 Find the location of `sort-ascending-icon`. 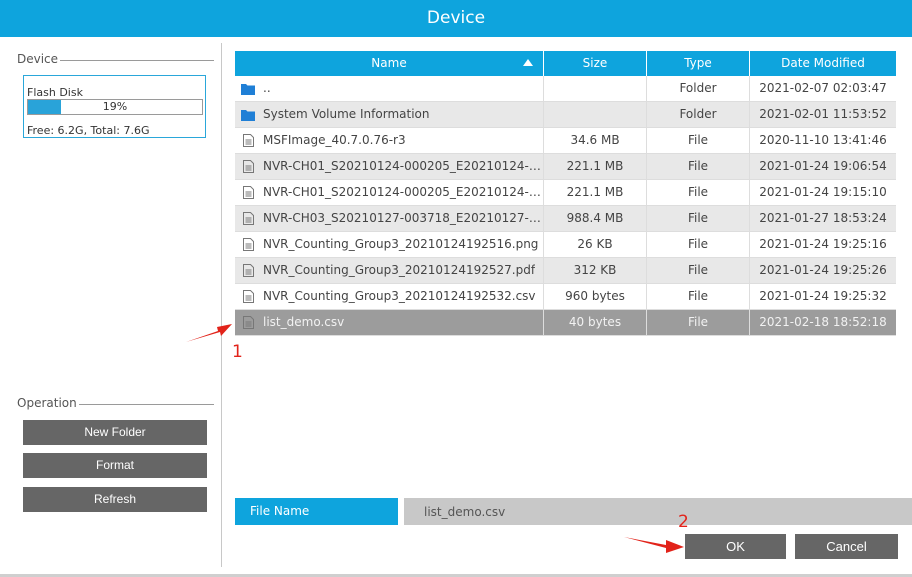

sort-ascending-icon is located at coordinates (528, 62).